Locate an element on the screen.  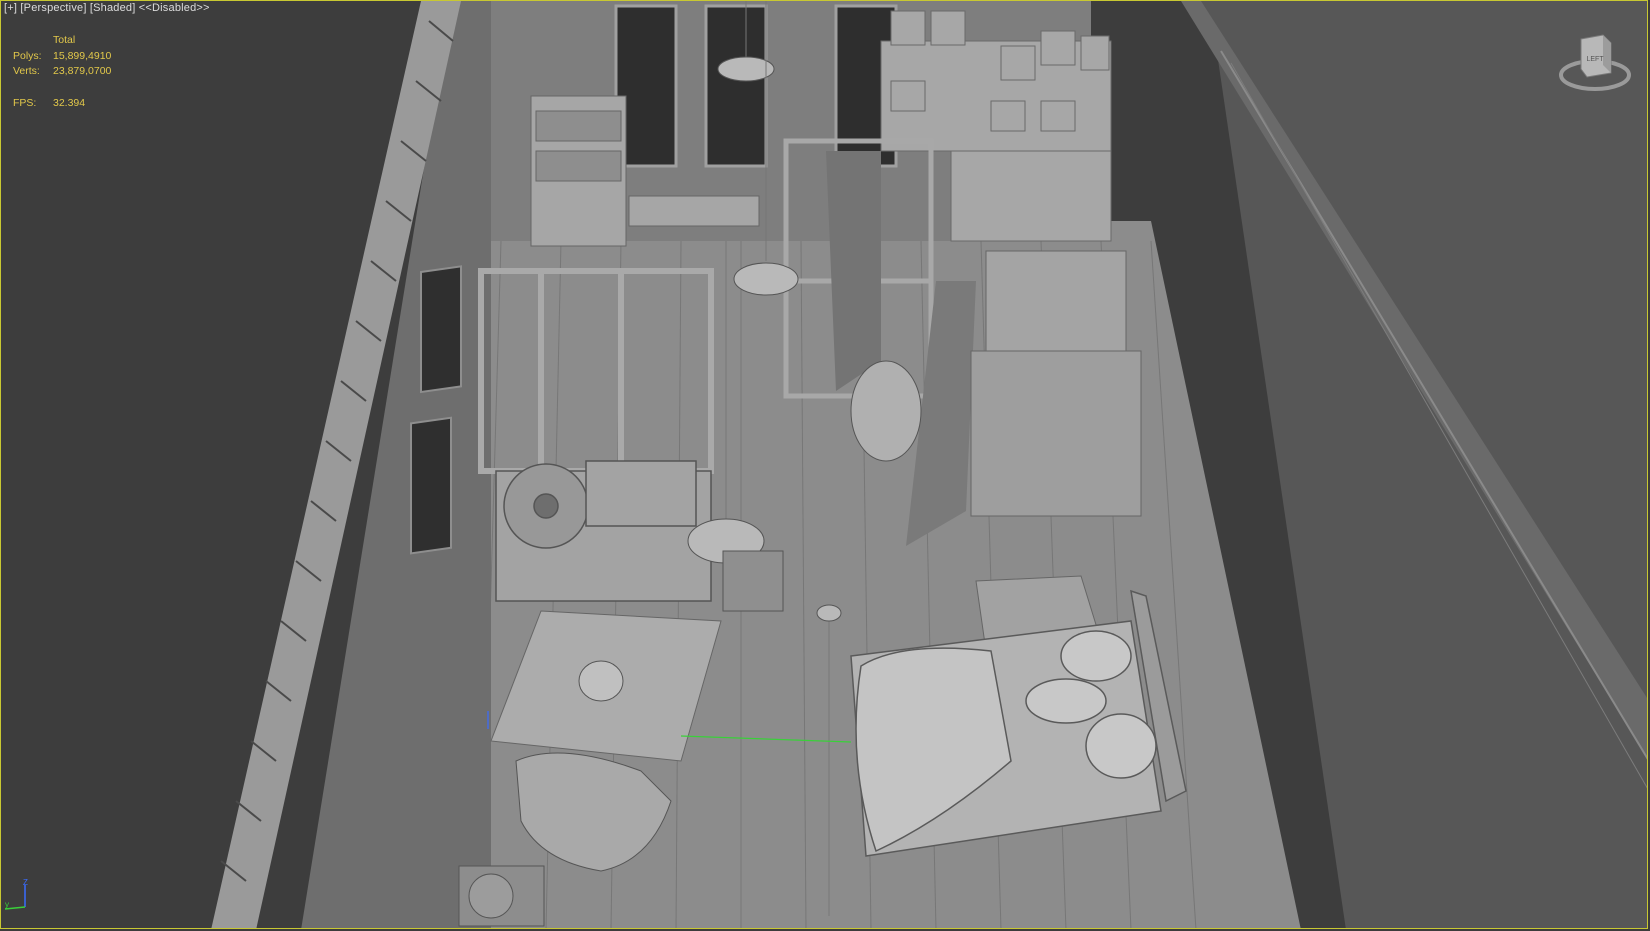
viewport-view-mode: [Perspective] is located at coordinates (53, 8).